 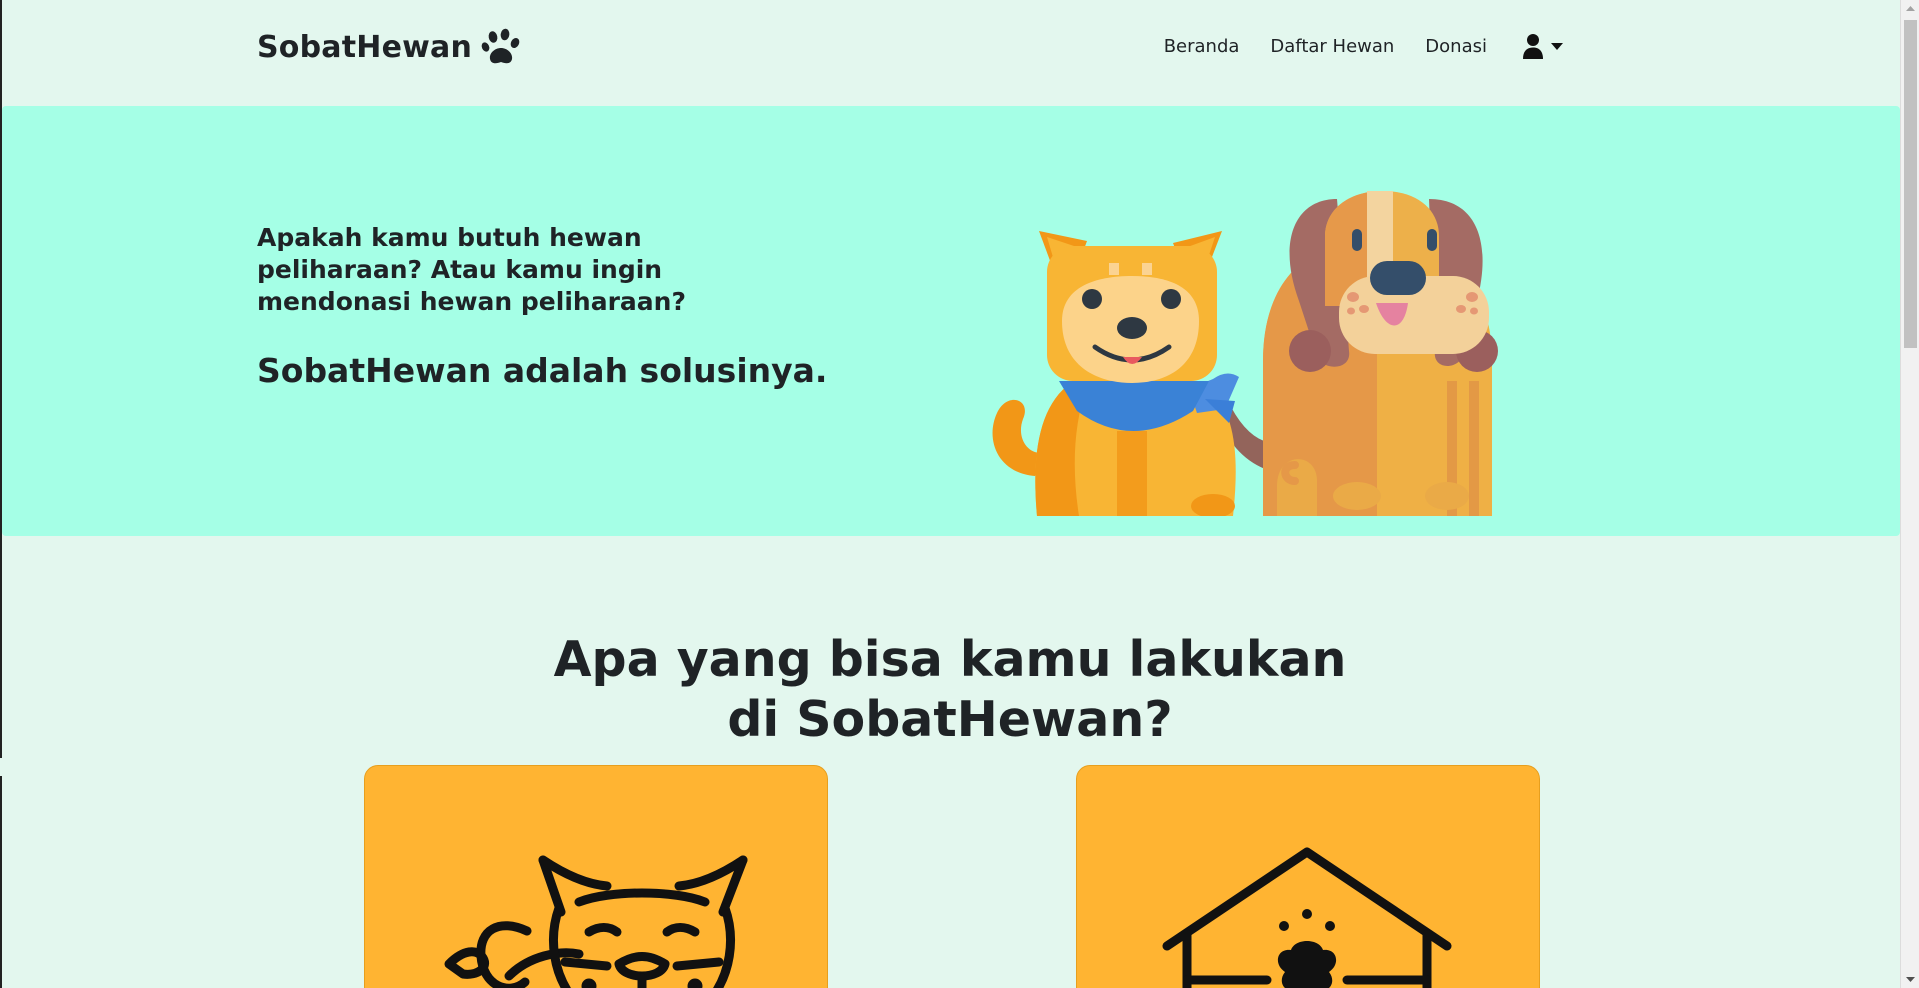 What do you see at coordinates (1909, 494) in the screenshot?
I see `vertical-scrollbar` at bounding box center [1909, 494].